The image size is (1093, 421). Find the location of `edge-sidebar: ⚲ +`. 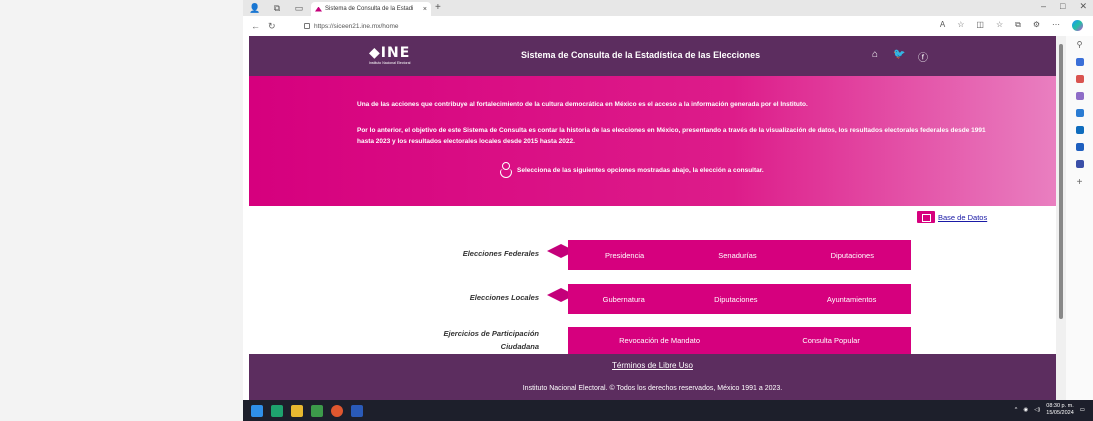

edge-sidebar: ⚲ + is located at coordinates (1079, 218).